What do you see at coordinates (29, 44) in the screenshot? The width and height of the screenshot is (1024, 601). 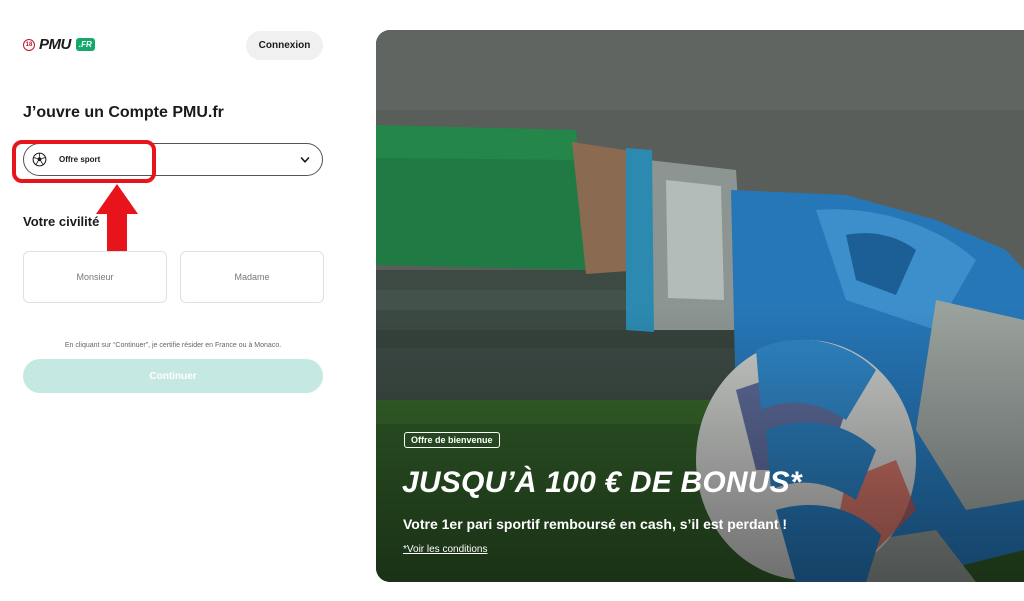 I see `age-18-badge: 18` at bounding box center [29, 44].